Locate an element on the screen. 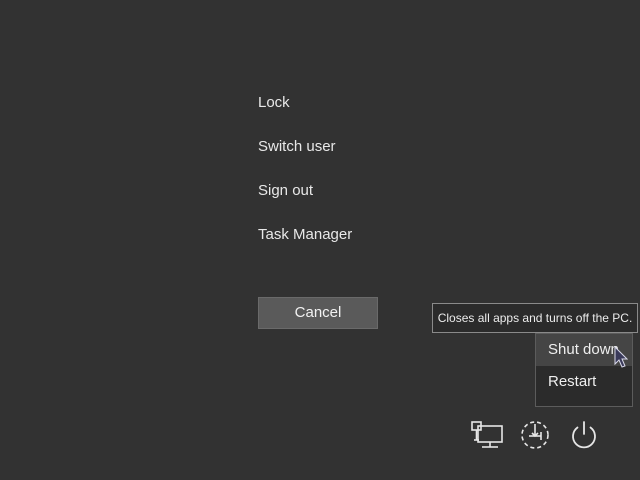  cancel-button: Cancel is located at coordinates (318, 313).